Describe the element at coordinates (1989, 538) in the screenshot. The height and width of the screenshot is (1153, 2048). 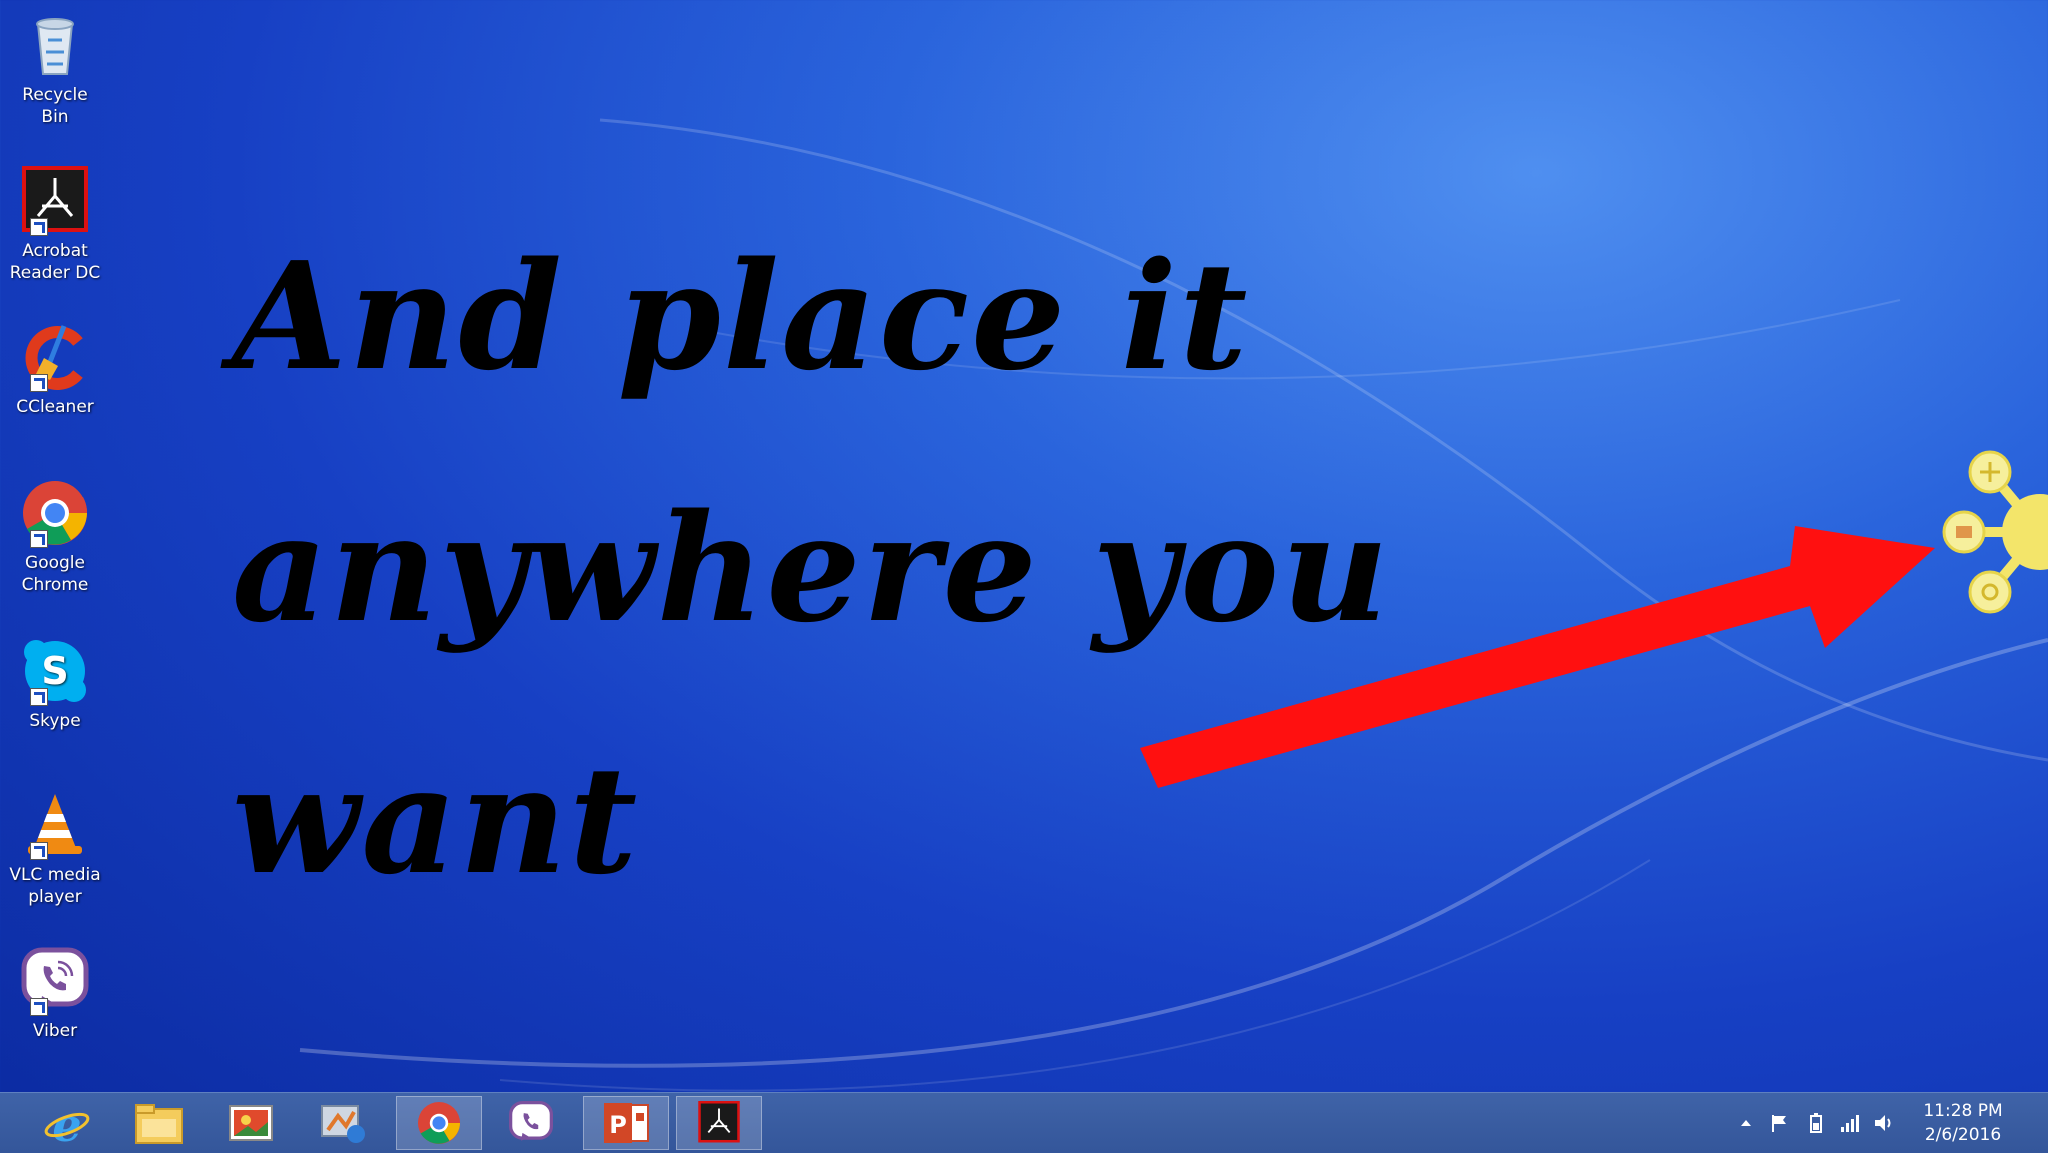
I see `desktop-gadget` at that location.